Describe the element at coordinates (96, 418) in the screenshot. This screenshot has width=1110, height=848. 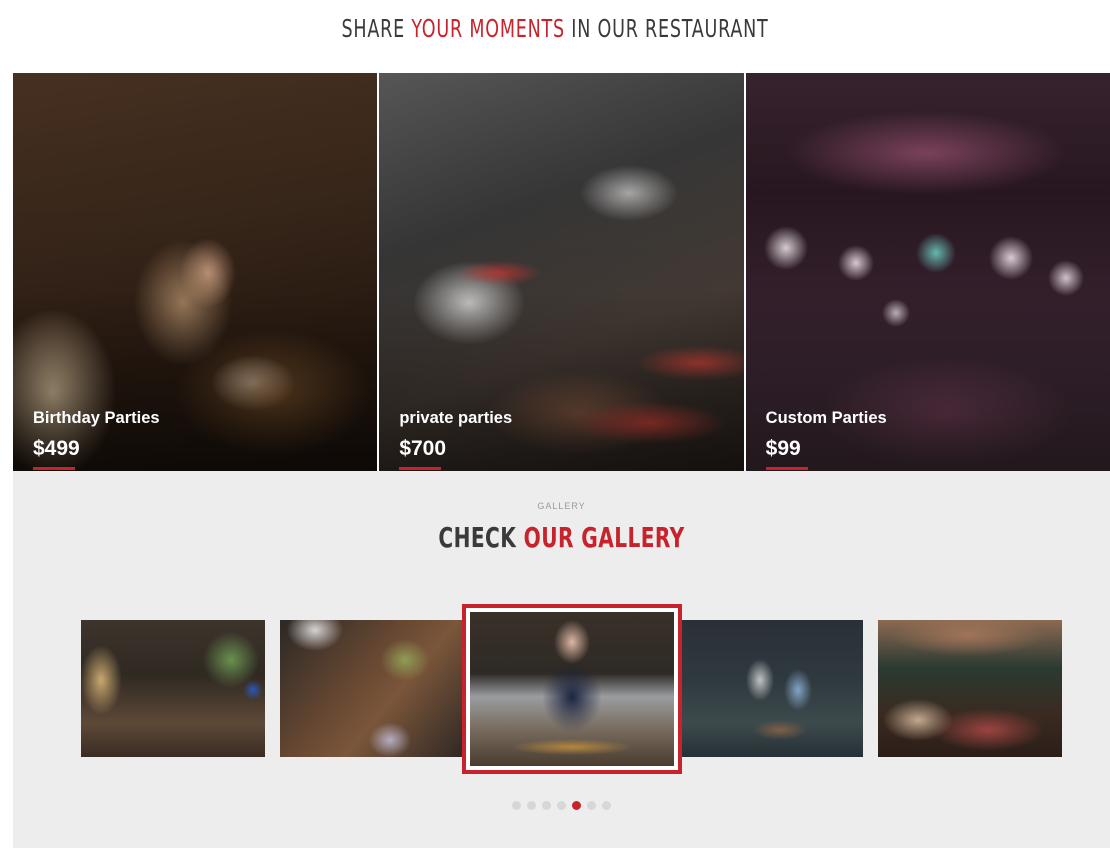
I see `party-card-title: Birthday Parties` at that location.